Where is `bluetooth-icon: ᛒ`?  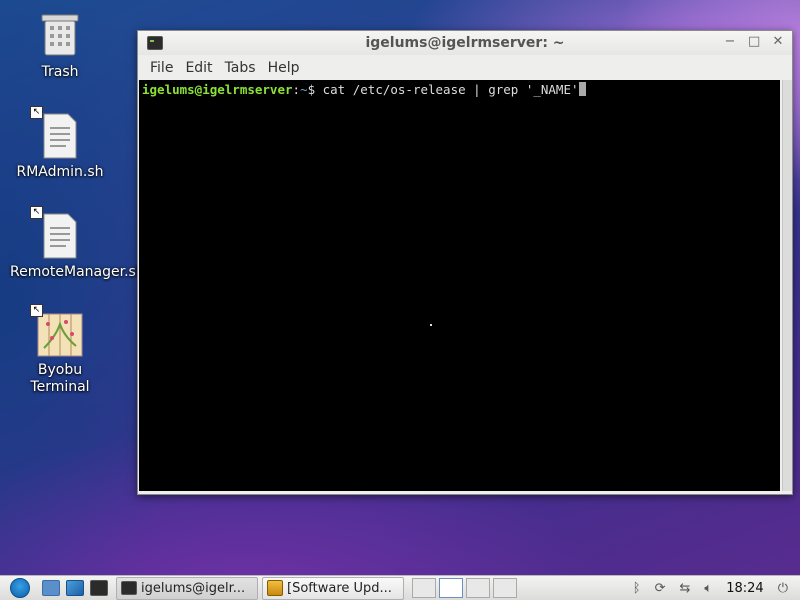
bluetooth-icon: ᛒ is located at coordinates (637, 588).